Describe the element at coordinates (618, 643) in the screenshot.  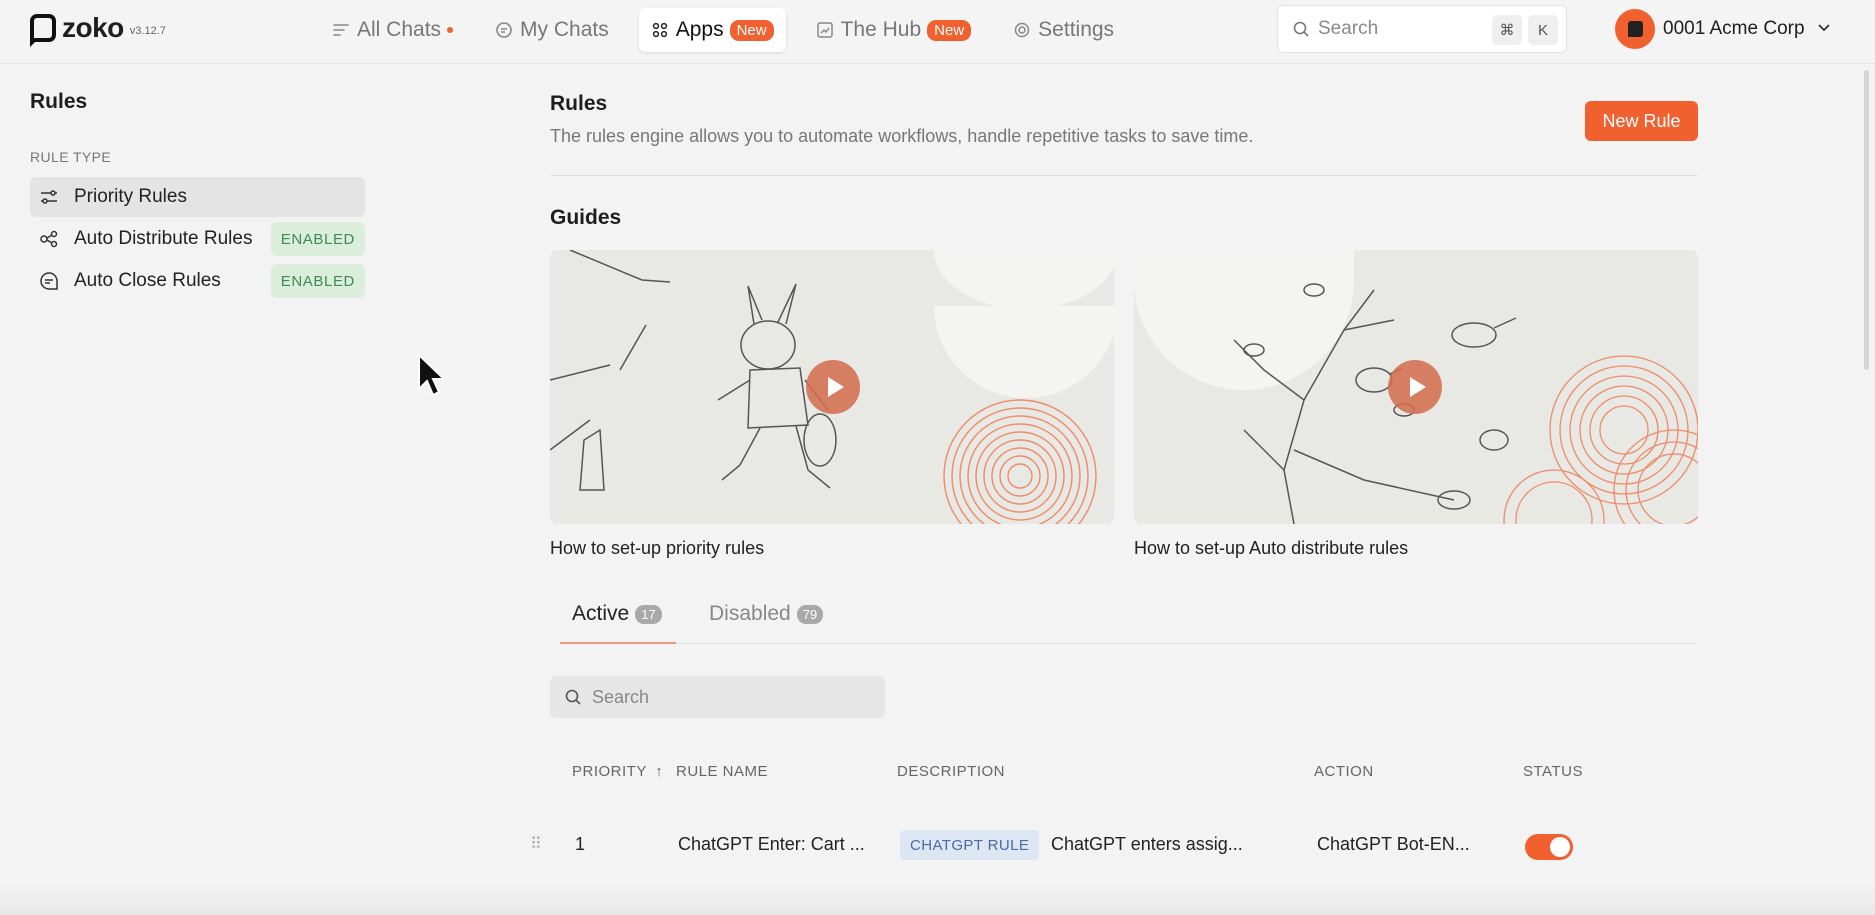
I see `active-tab-indicator` at that location.